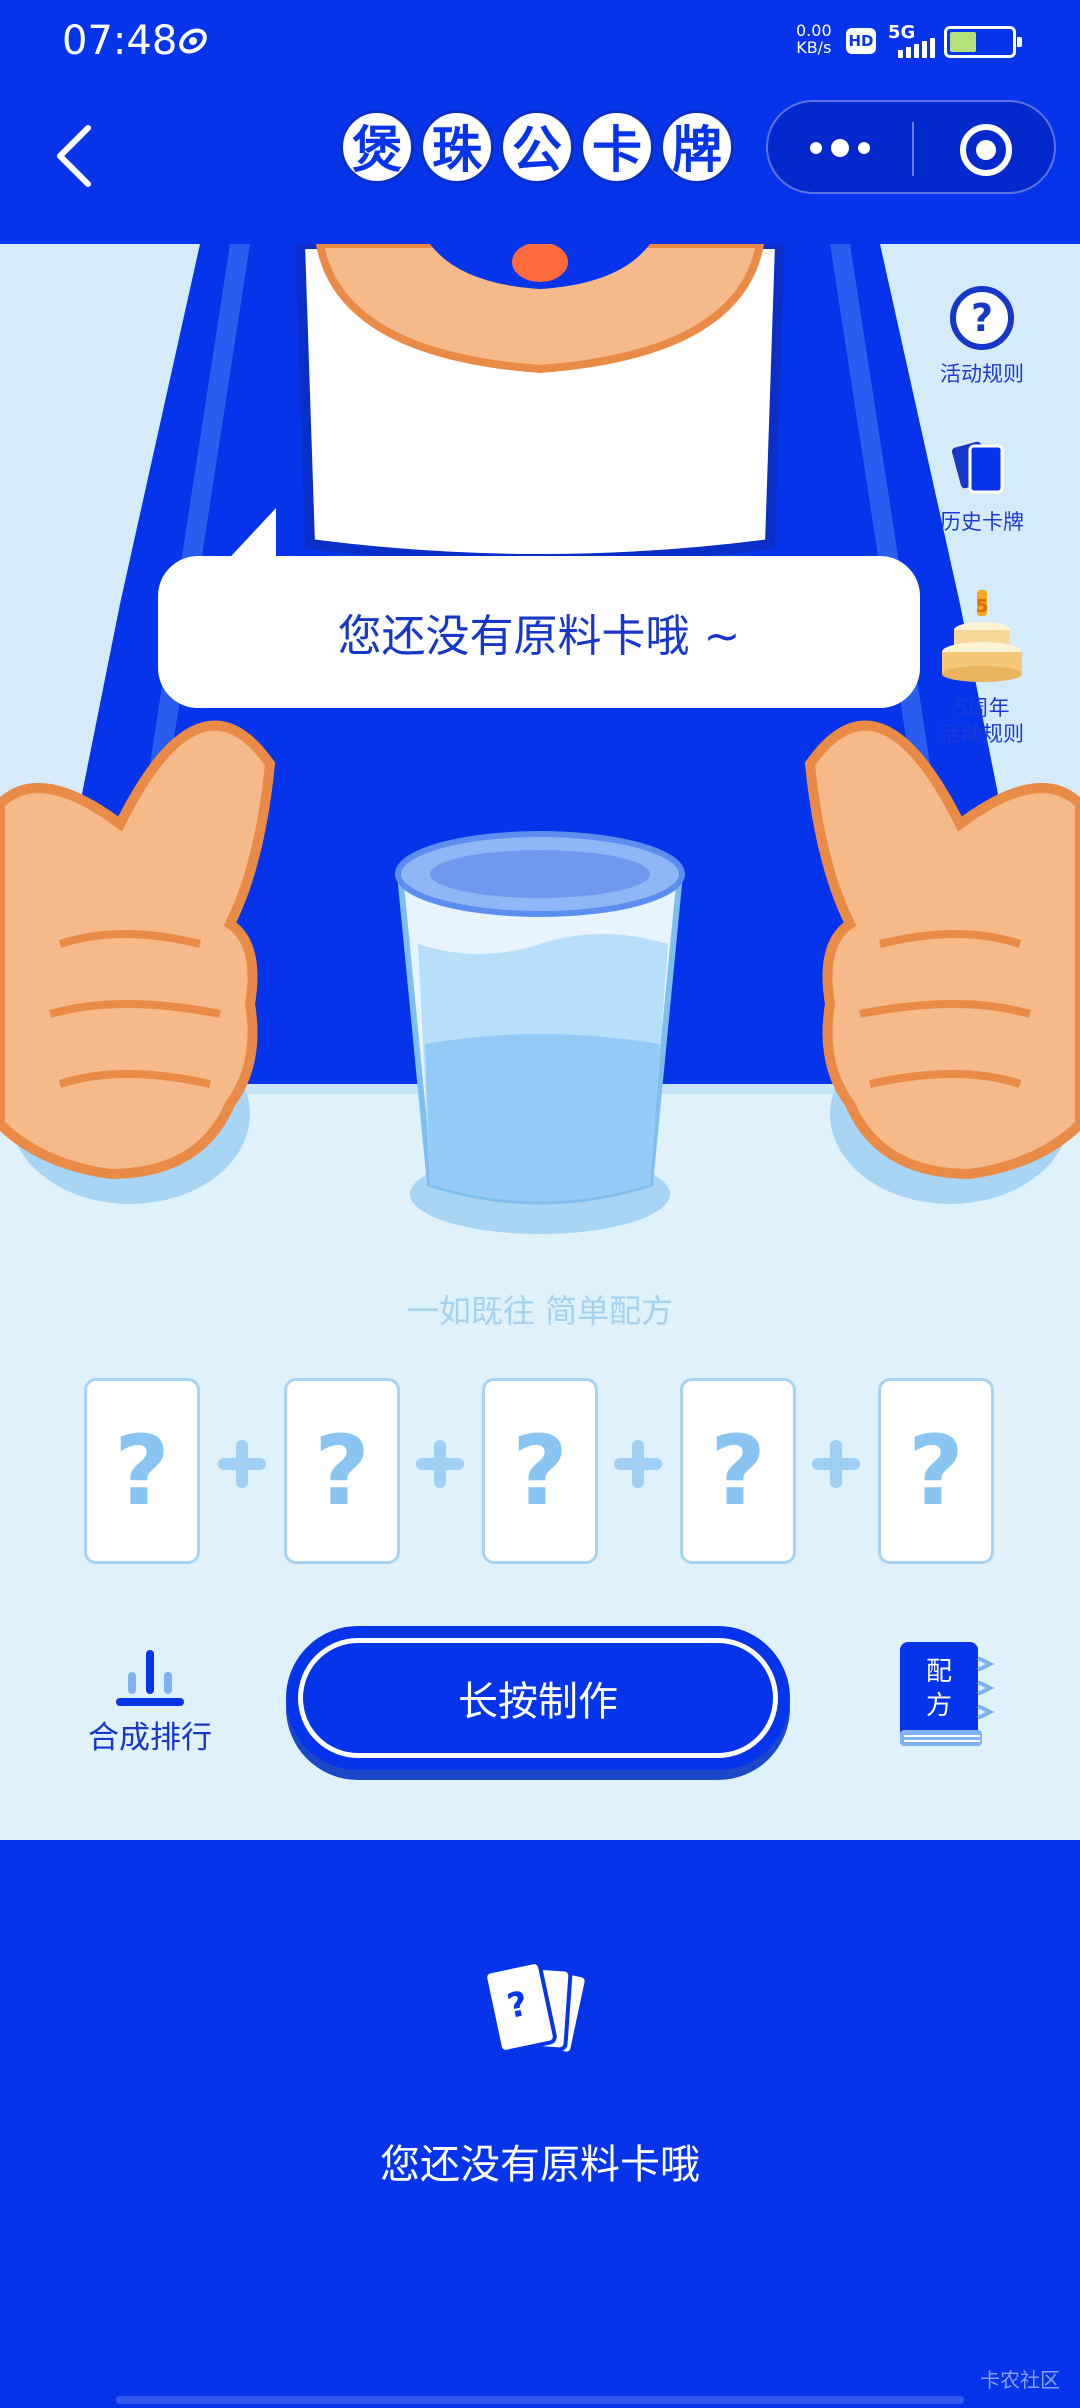 The height and width of the screenshot is (2408, 1080). I want to click on empty-cards-icon: ?, so click(536, 2008).